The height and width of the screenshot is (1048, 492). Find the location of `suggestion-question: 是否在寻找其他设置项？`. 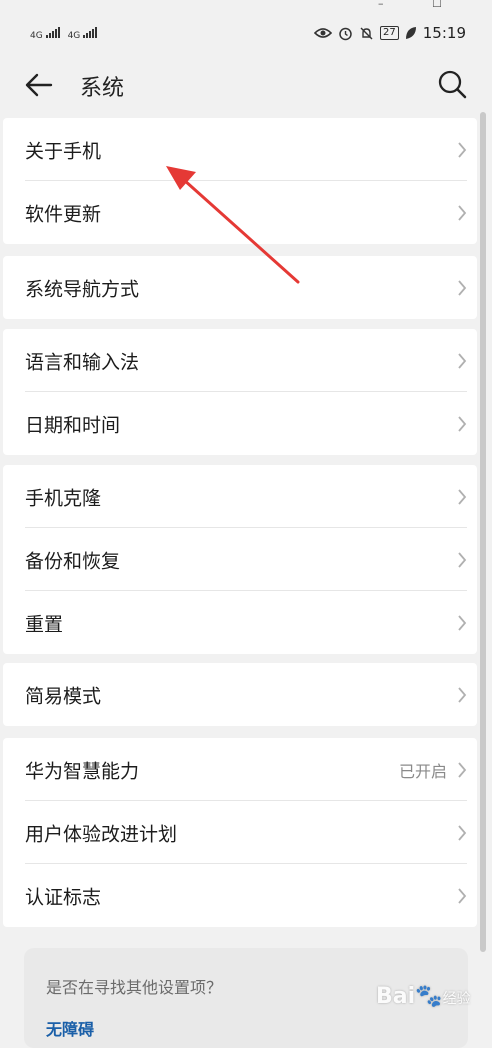

suggestion-question: 是否在寻找其他设置项？ is located at coordinates (134, 987).